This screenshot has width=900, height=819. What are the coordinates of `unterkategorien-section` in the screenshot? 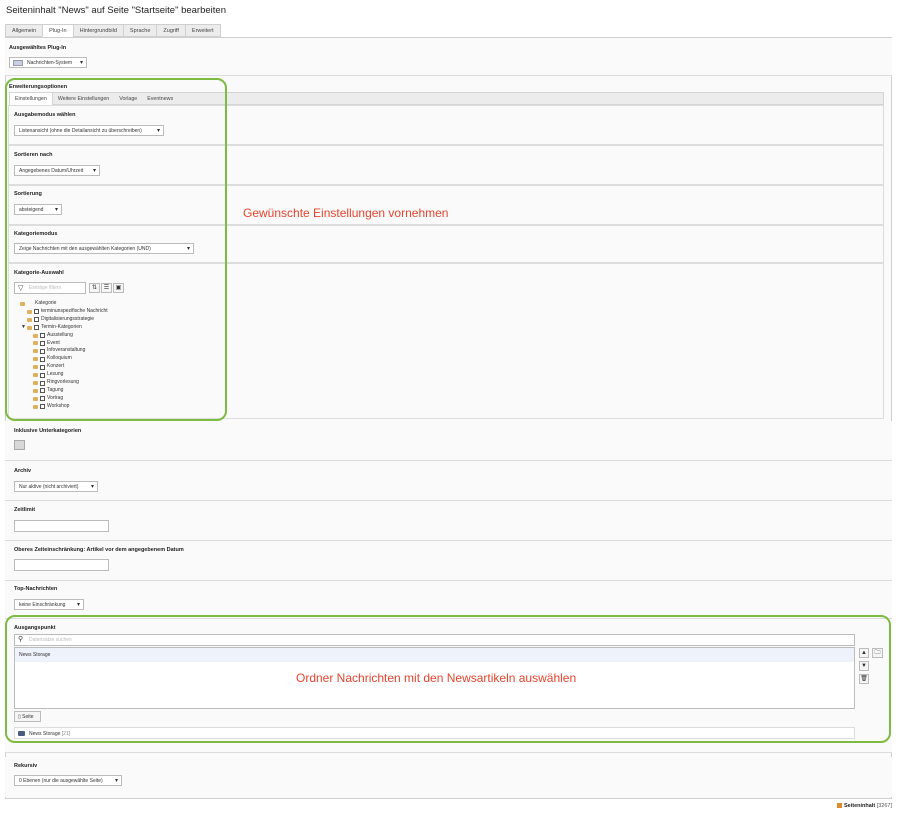 It's located at (448, 441).